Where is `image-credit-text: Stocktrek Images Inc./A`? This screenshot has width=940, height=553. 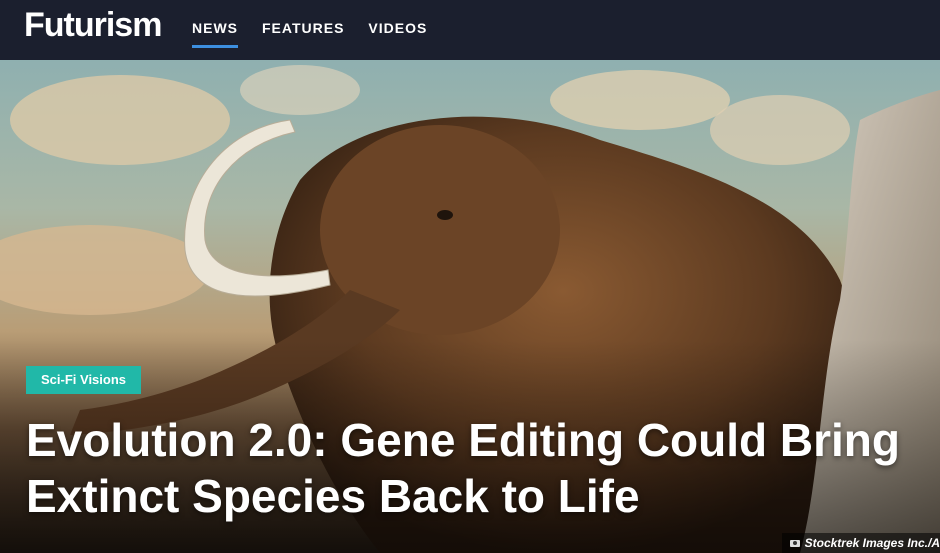
image-credit-text: Stocktrek Images Inc./A is located at coordinates (872, 543).